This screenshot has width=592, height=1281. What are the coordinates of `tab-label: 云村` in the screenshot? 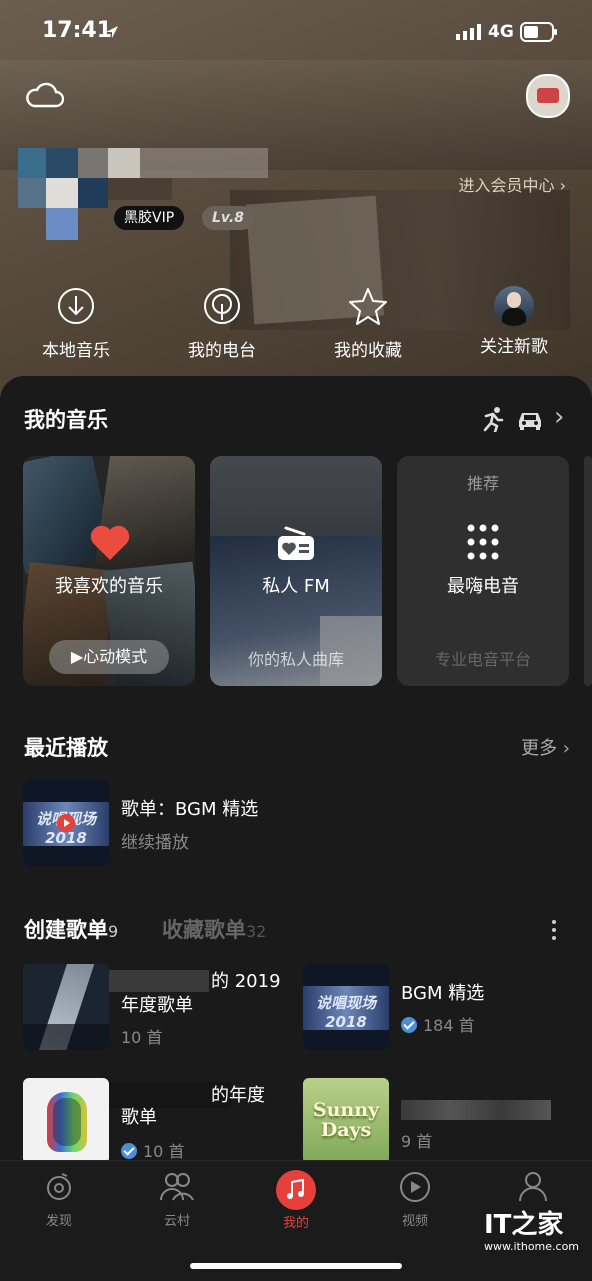 It's located at (176, 1221).